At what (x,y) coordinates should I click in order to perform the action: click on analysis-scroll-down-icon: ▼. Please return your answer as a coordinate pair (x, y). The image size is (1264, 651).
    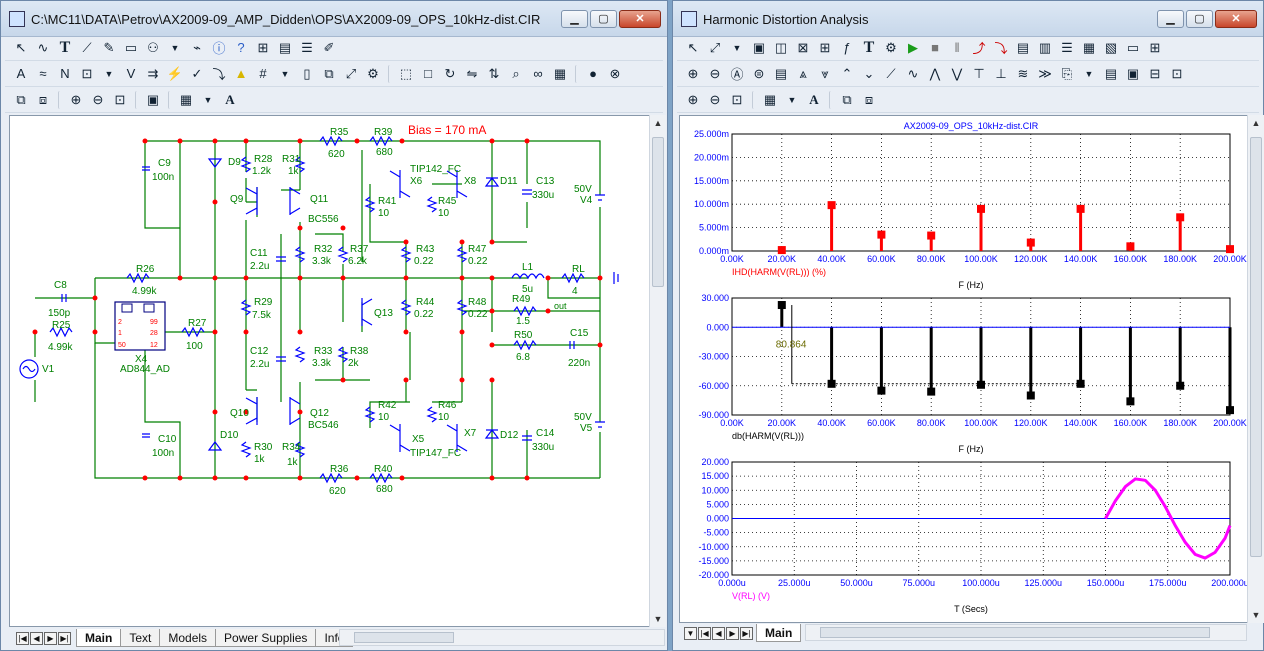
    Looking at the image, I should click on (1256, 615).